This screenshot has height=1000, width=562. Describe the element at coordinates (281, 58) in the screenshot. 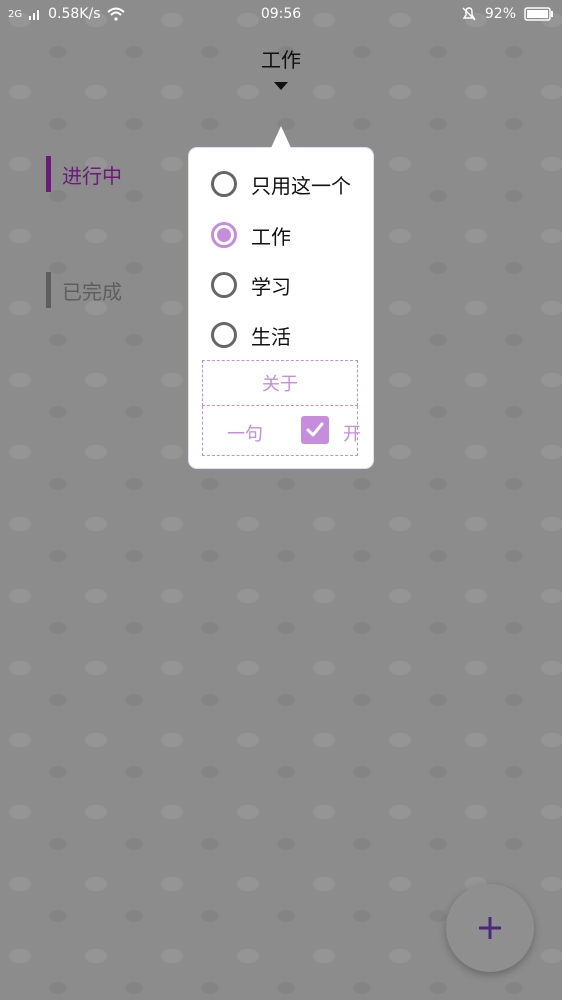

I see `category-dropdown-title: 工作` at that location.